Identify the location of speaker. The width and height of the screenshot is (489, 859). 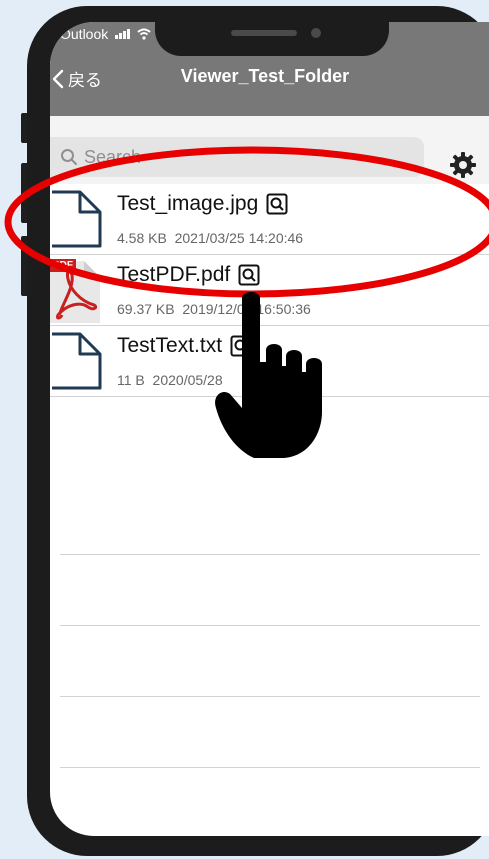
(264, 33).